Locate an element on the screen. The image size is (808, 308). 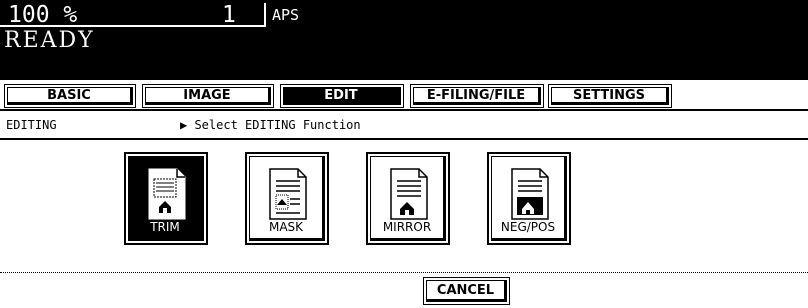
copy-count: 1 is located at coordinates (229, 15).